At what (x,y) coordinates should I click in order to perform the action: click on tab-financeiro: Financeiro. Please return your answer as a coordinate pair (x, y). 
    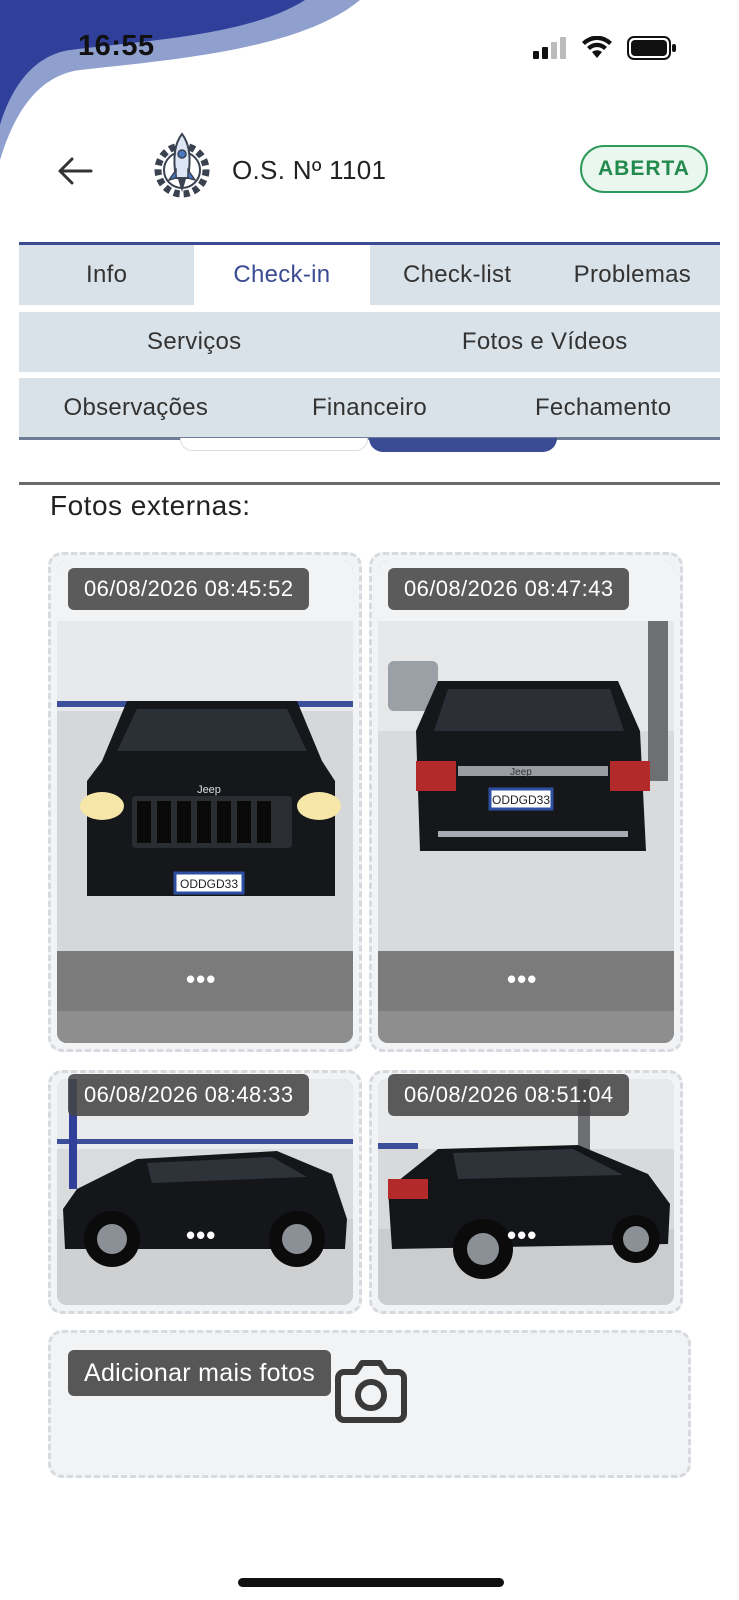
    Looking at the image, I should click on (370, 408).